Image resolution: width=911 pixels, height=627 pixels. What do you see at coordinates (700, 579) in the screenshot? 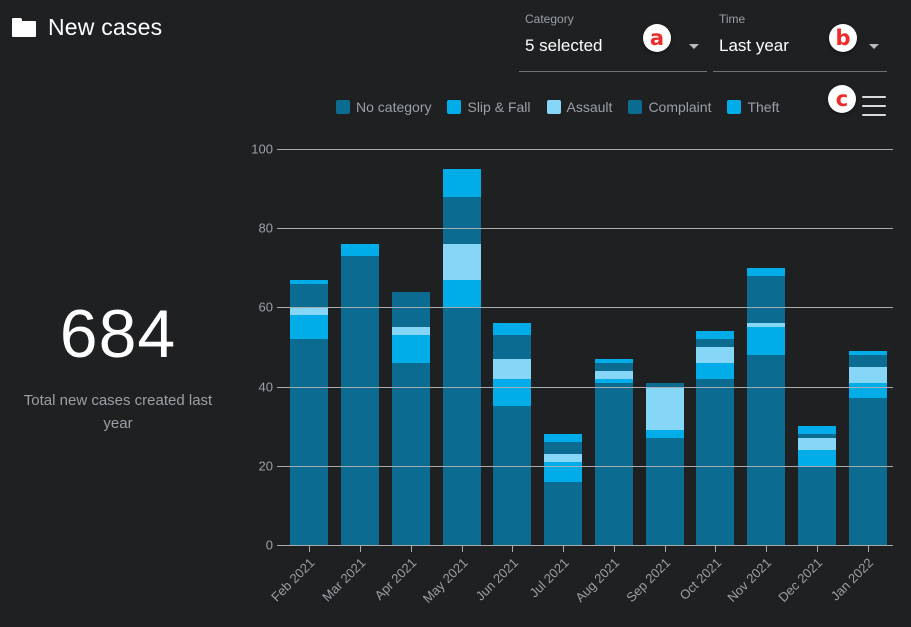
I see `x-axis-tick-label: Oct 2021` at bounding box center [700, 579].